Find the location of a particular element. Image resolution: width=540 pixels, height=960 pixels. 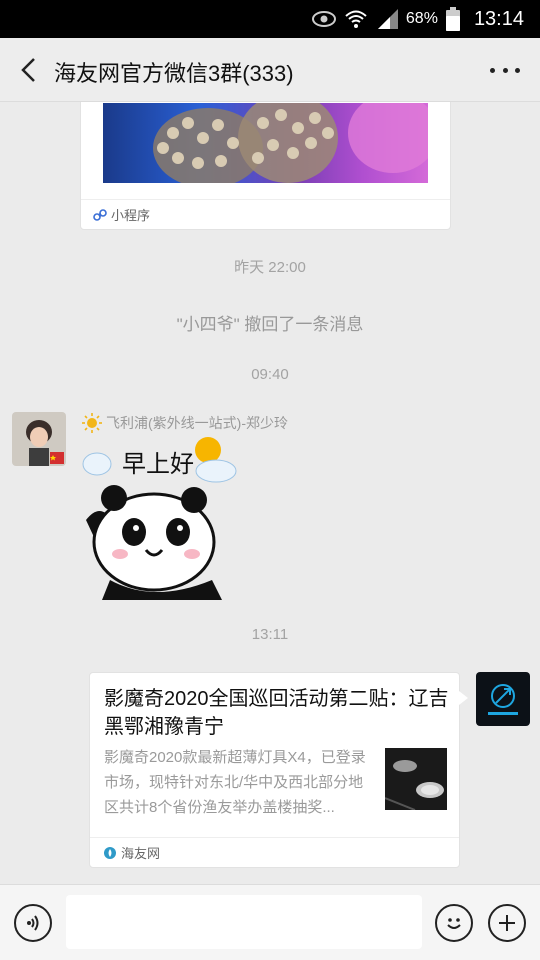

voice-icon is located at coordinates (33, 923).